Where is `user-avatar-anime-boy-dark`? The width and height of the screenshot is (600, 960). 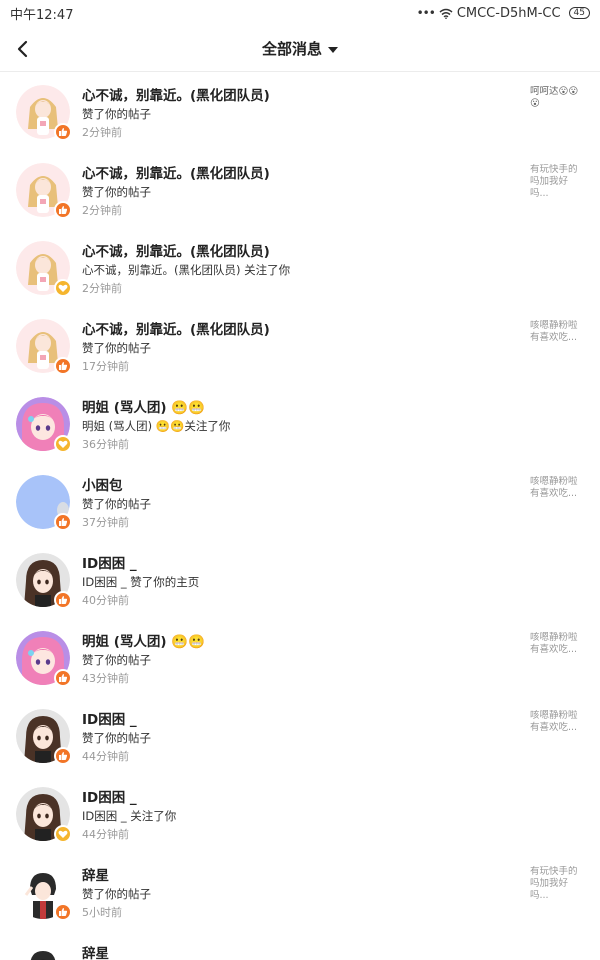 user-avatar-anime-boy-dark is located at coordinates (43, 951).